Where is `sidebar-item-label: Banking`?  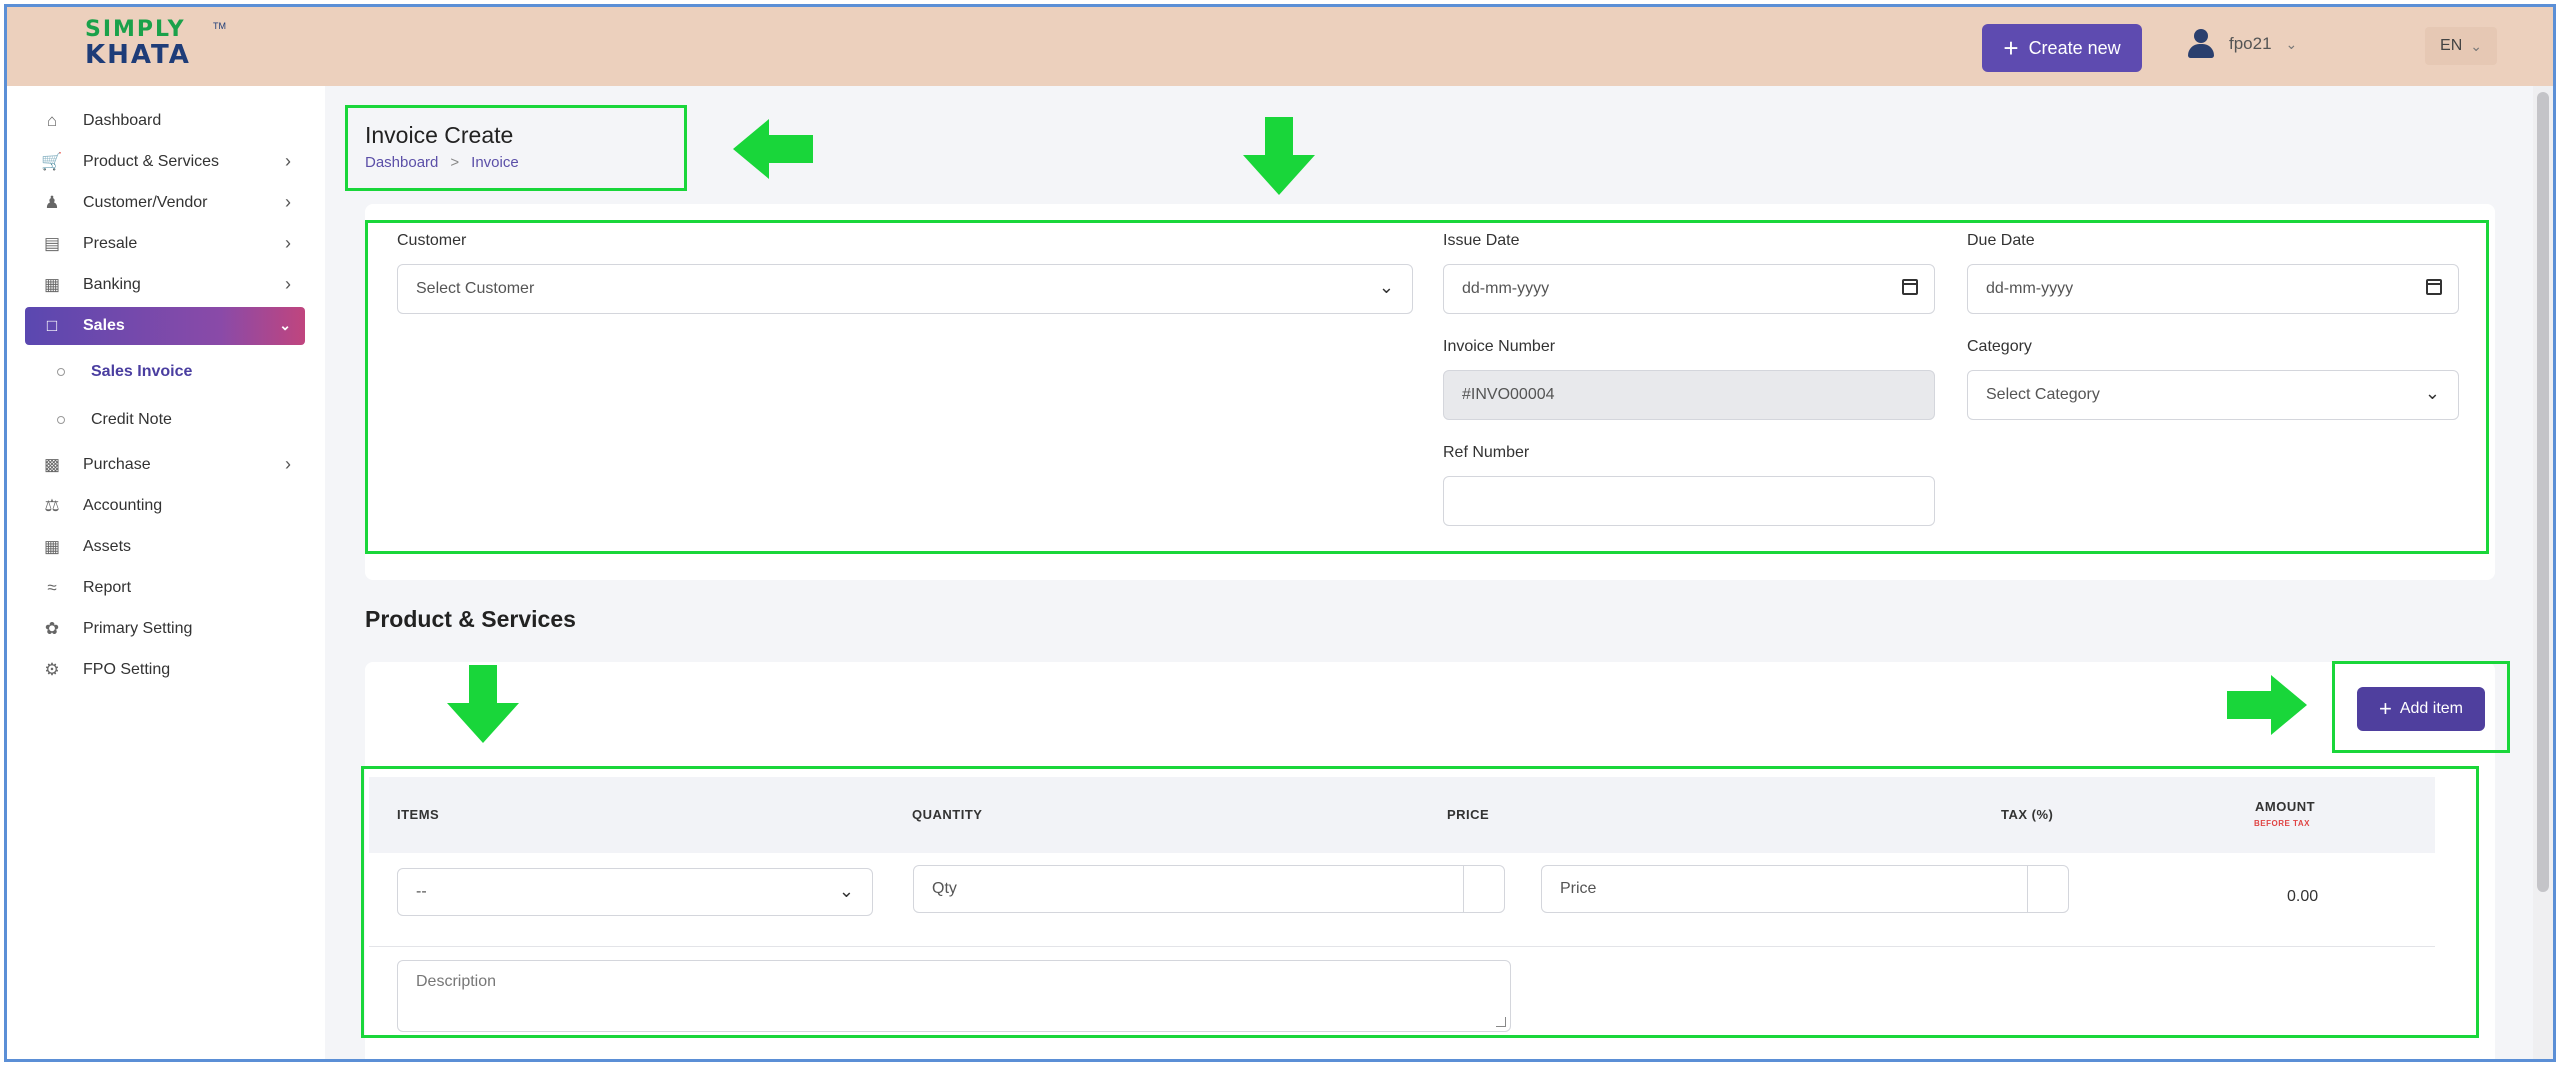
sidebar-item-label: Banking is located at coordinates (112, 284).